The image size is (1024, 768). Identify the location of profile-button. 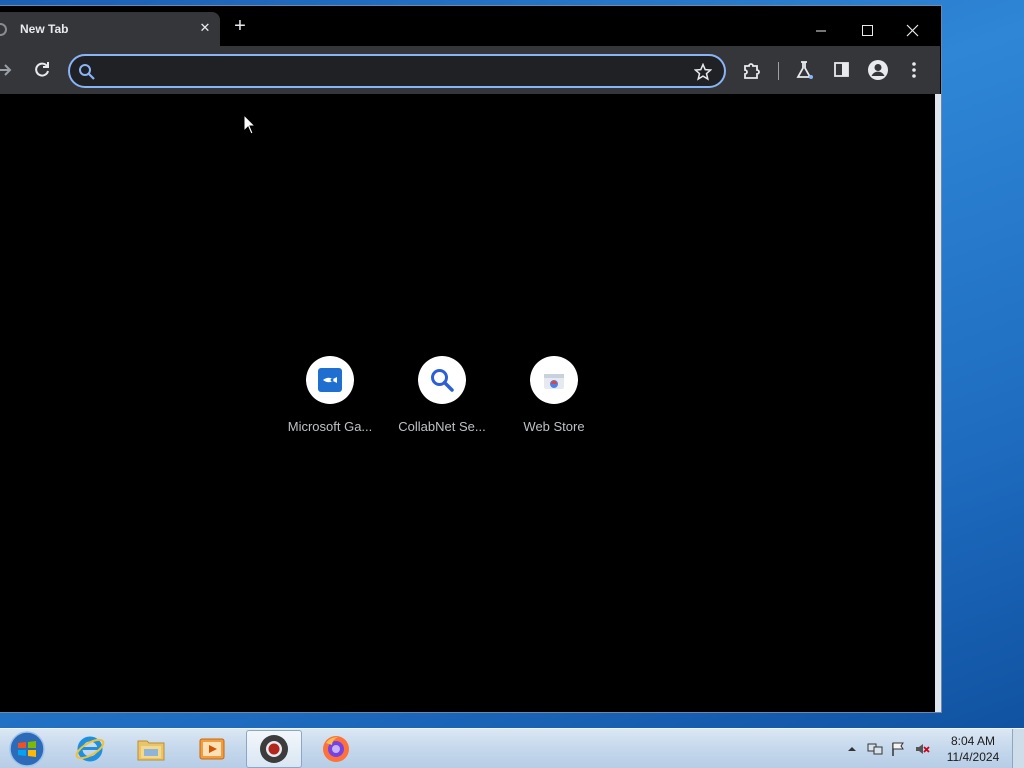
(878, 70).